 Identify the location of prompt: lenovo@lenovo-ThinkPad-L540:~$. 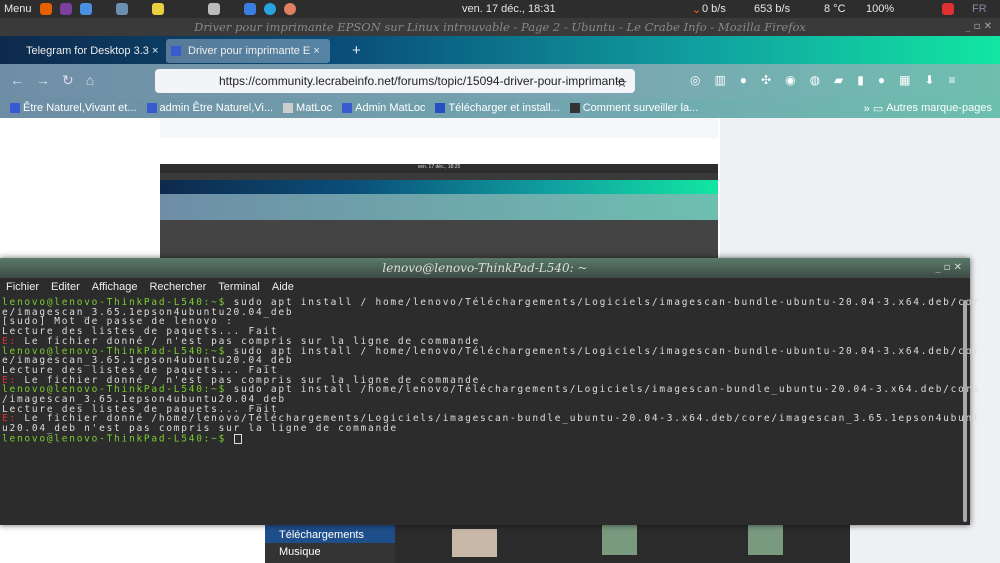
(114, 439).